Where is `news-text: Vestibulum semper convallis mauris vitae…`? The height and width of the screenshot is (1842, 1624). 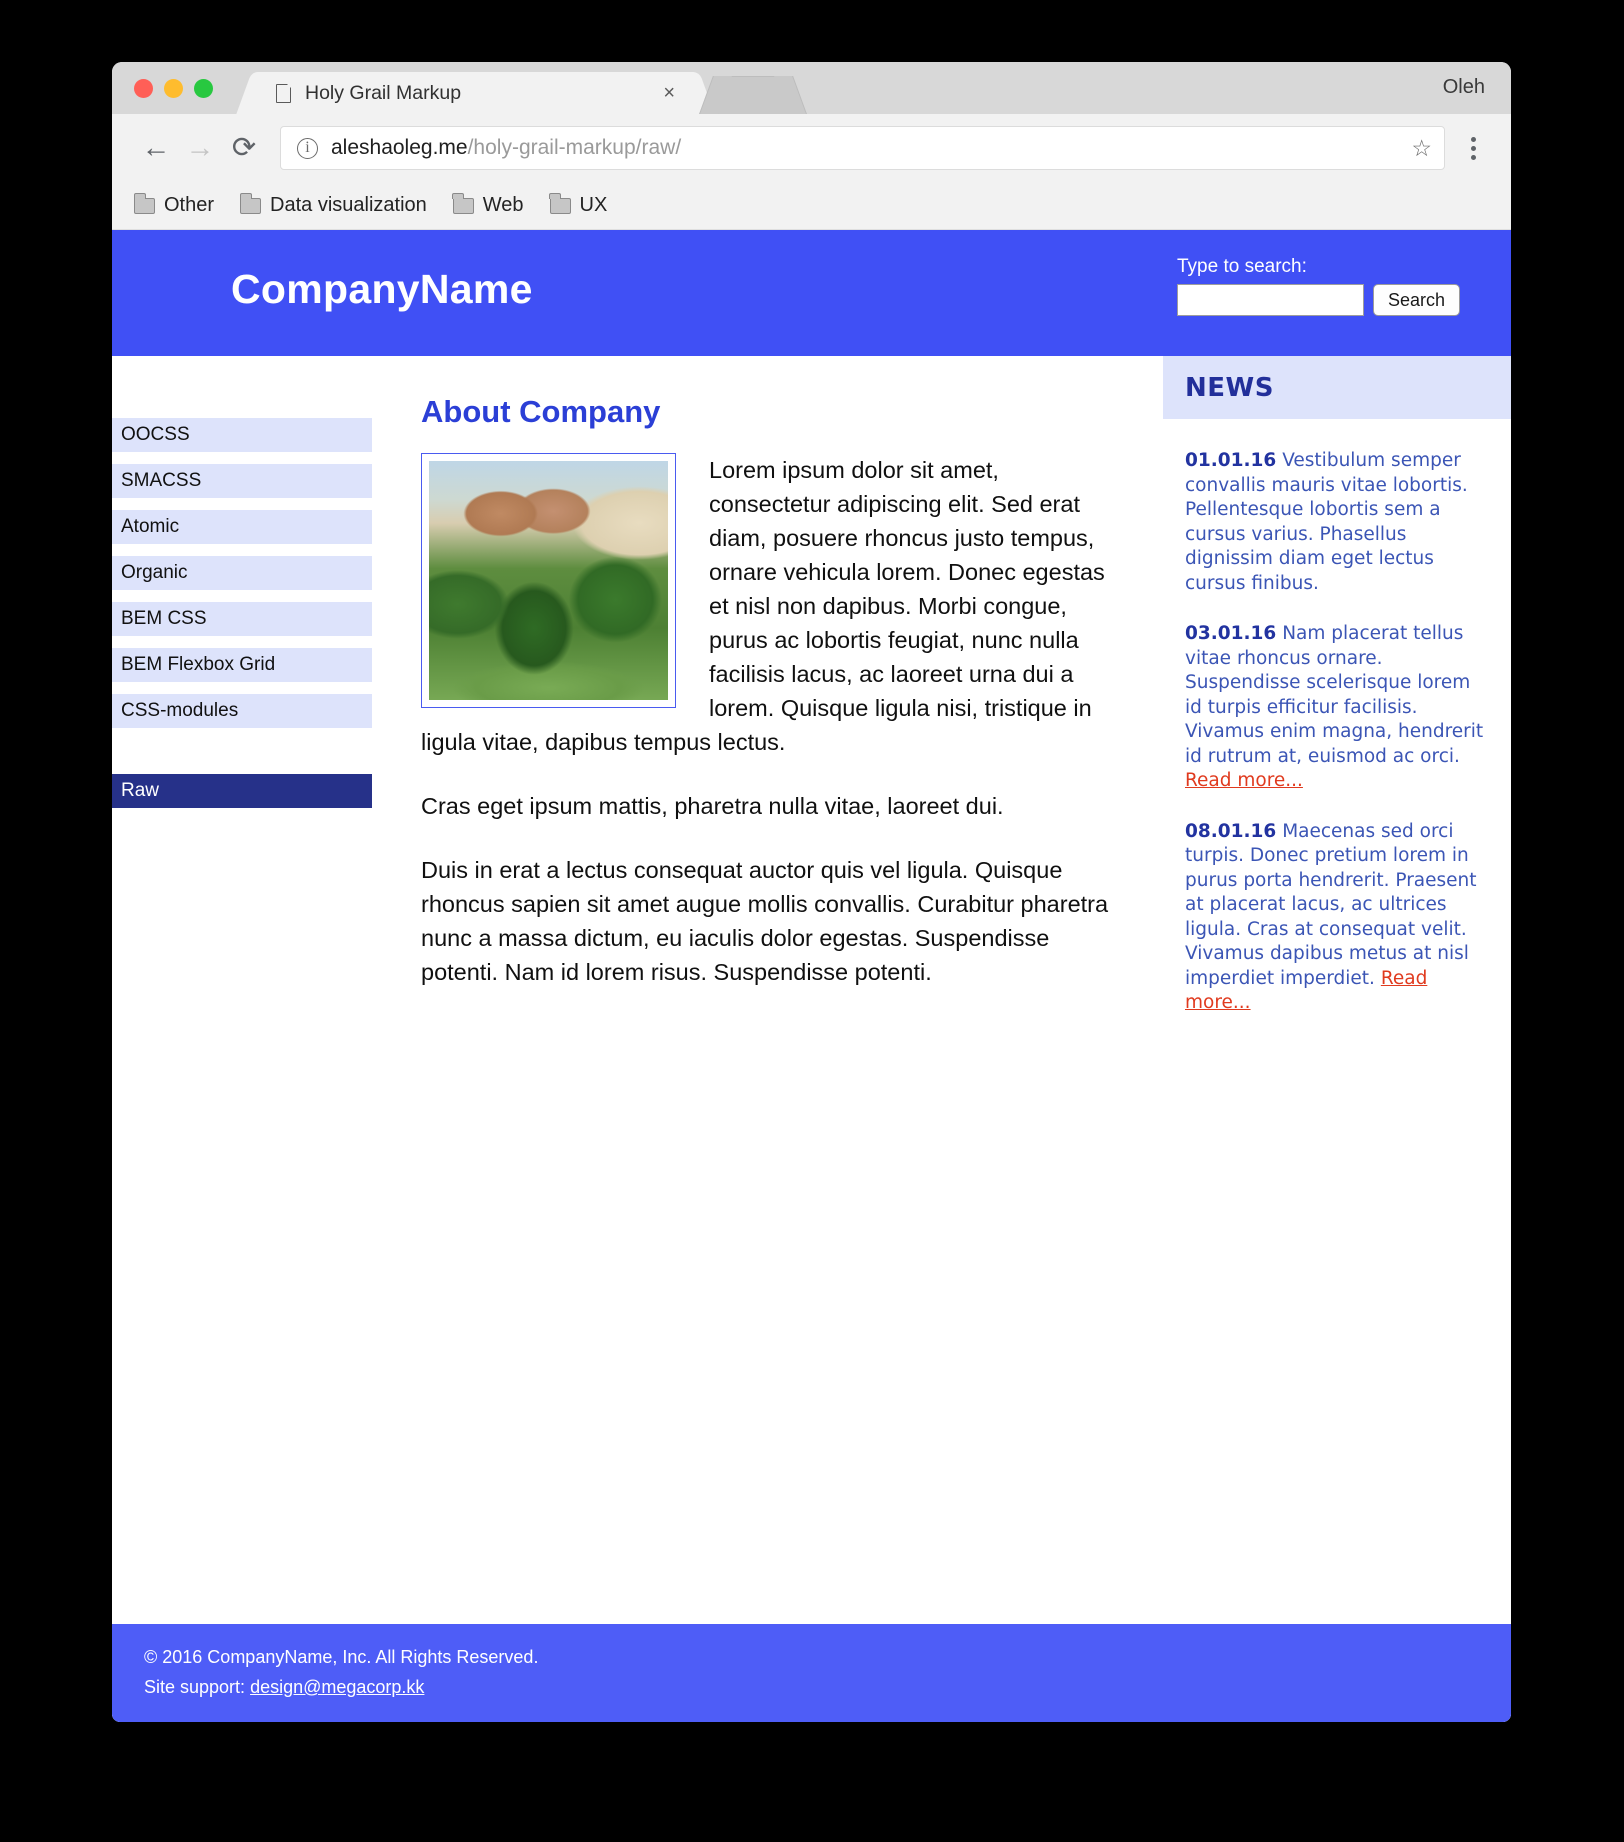
news-text: Vestibulum semper convallis mauris vitae… is located at coordinates (1326, 522).